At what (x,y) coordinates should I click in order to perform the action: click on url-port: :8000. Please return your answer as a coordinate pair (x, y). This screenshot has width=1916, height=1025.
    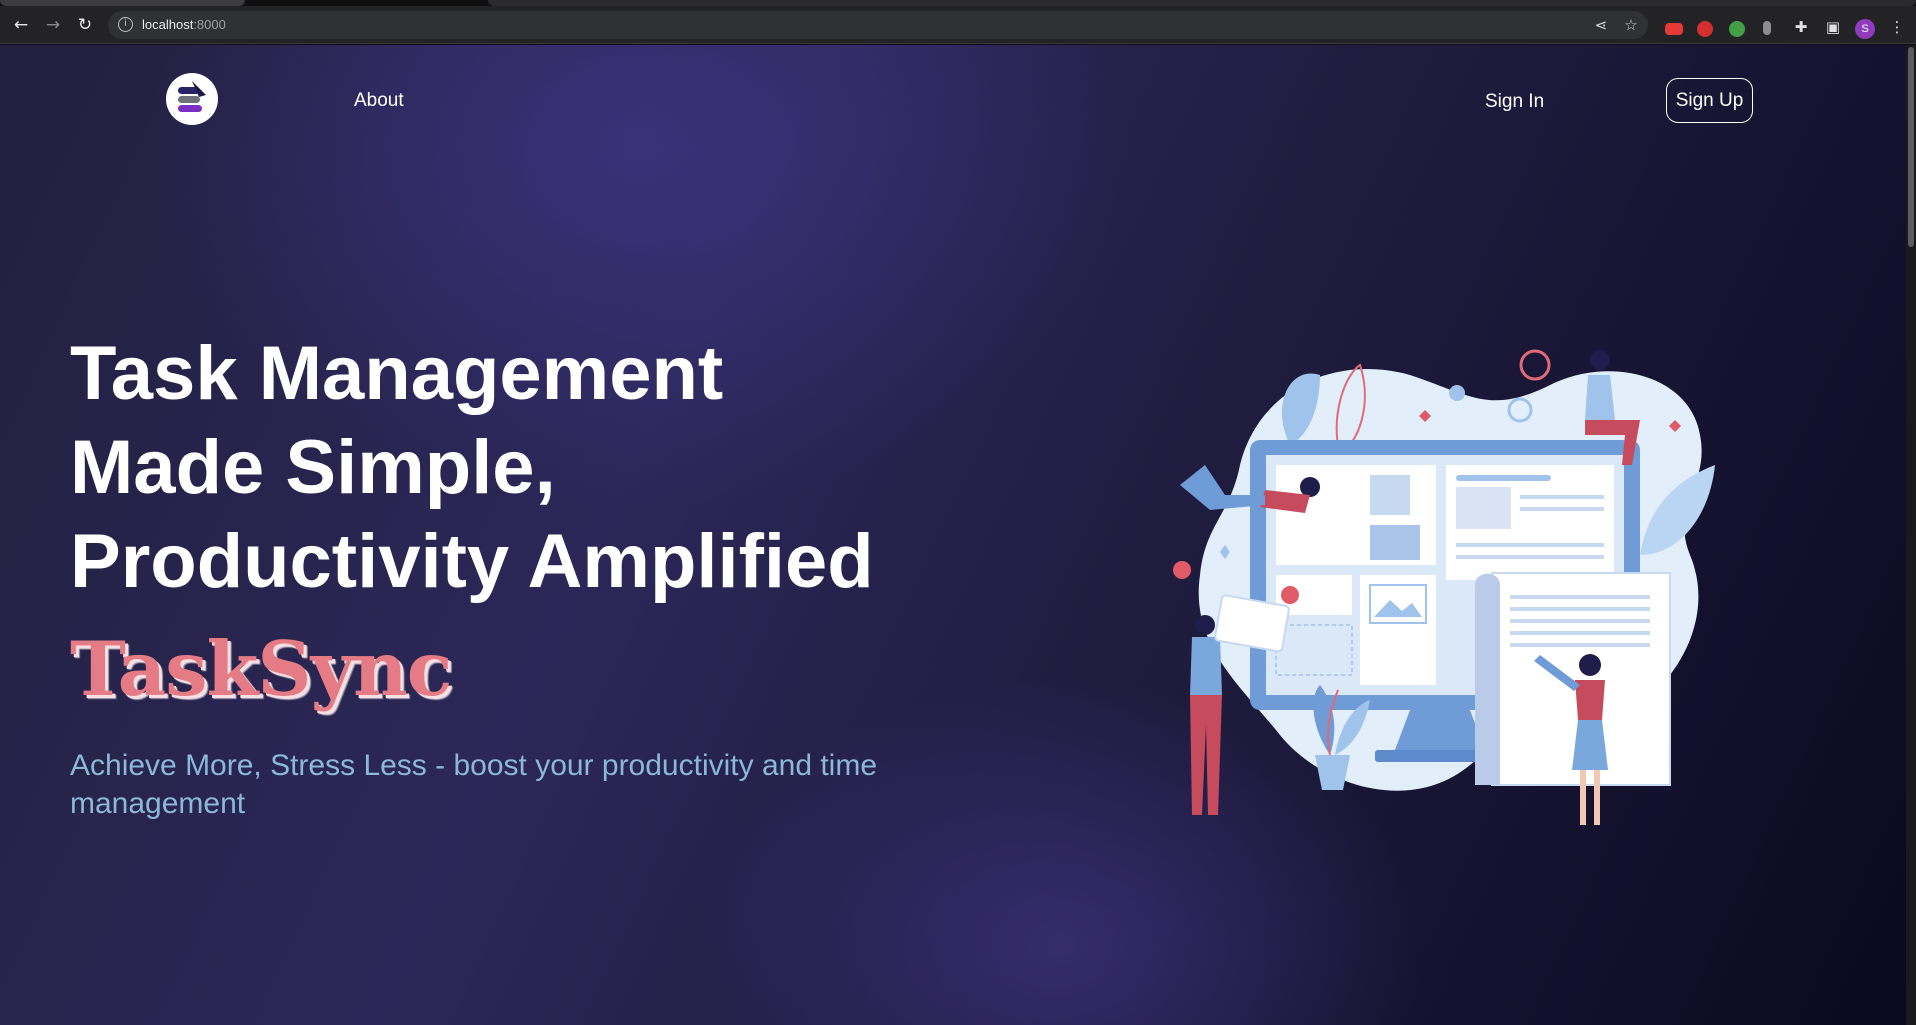
    Looking at the image, I should click on (209, 24).